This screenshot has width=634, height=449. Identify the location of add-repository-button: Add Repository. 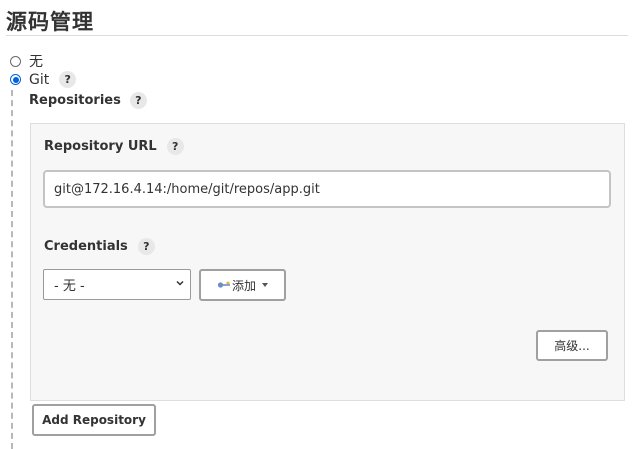
(94, 420).